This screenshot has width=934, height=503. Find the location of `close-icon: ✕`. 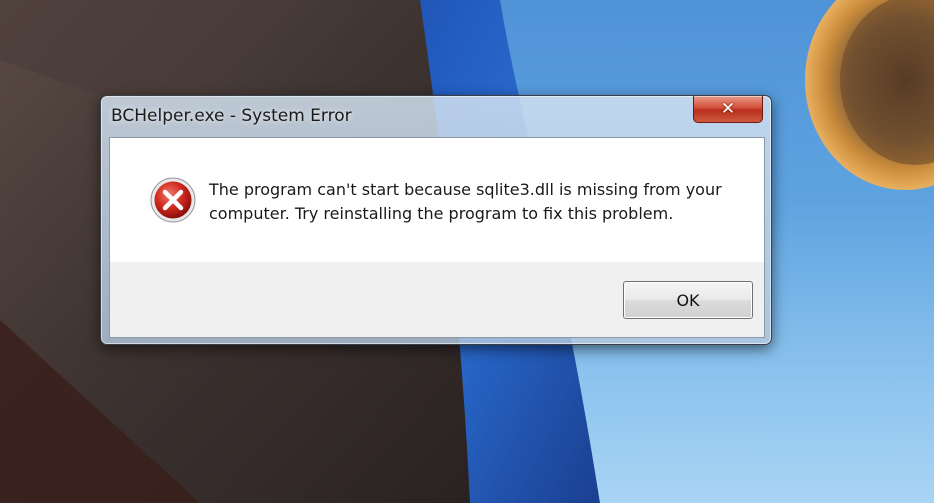

close-icon: ✕ is located at coordinates (728, 109).